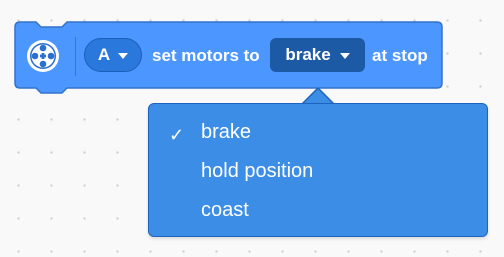 The image size is (504, 257). Describe the element at coordinates (206, 55) in the screenshot. I see `block-text-set-motors: set motors to` at that location.